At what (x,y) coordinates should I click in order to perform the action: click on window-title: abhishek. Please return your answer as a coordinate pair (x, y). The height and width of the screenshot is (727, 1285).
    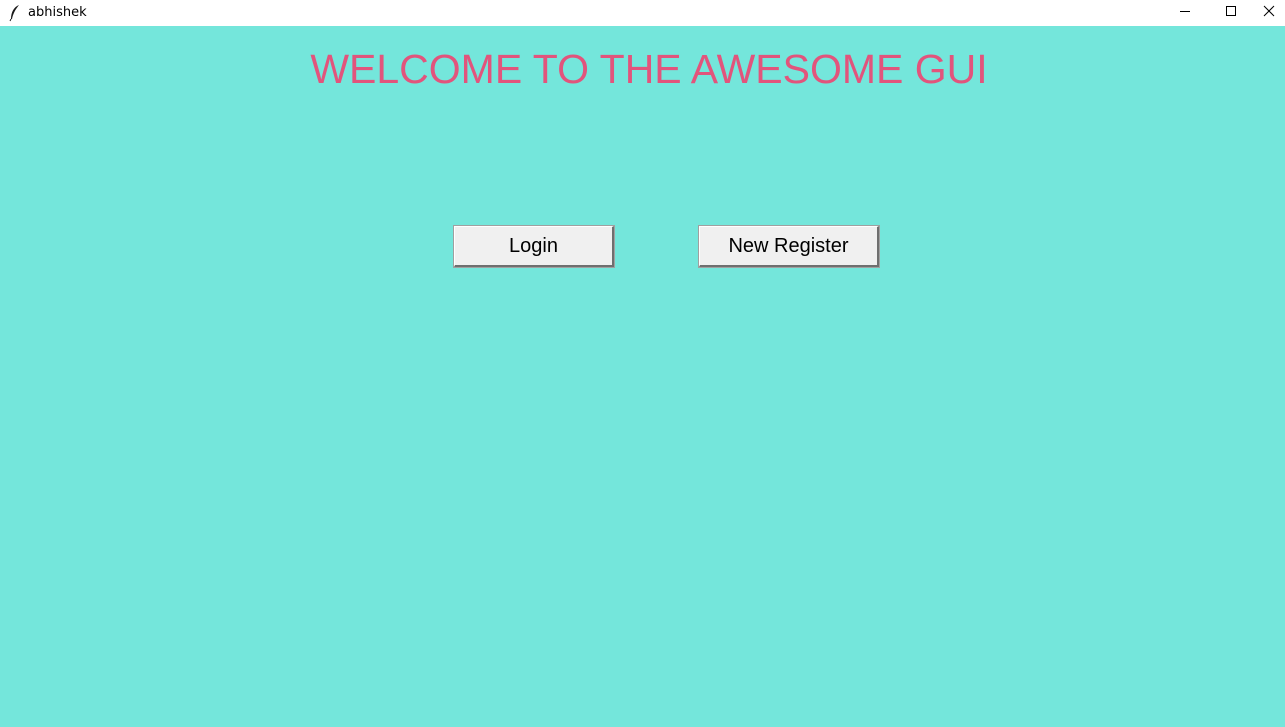
    Looking at the image, I should click on (57, 12).